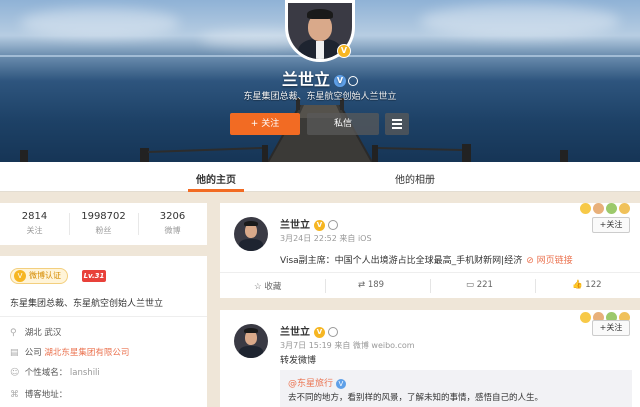 This screenshot has width=640, height=407. What do you see at coordinates (397, 120) in the screenshot?
I see `menu-icon` at bounding box center [397, 120].